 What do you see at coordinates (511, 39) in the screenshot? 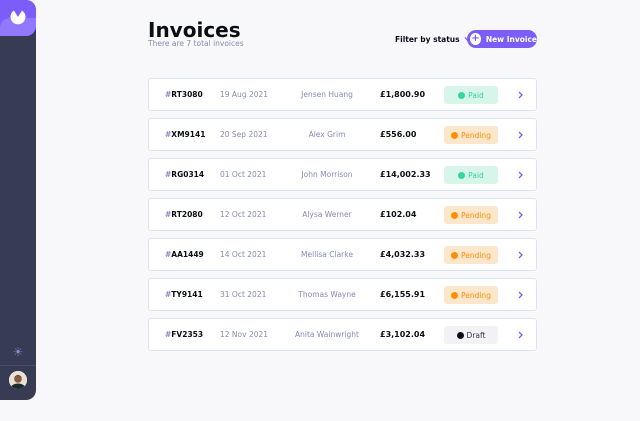
I see `new-invoice-label: New Invoice` at bounding box center [511, 39].